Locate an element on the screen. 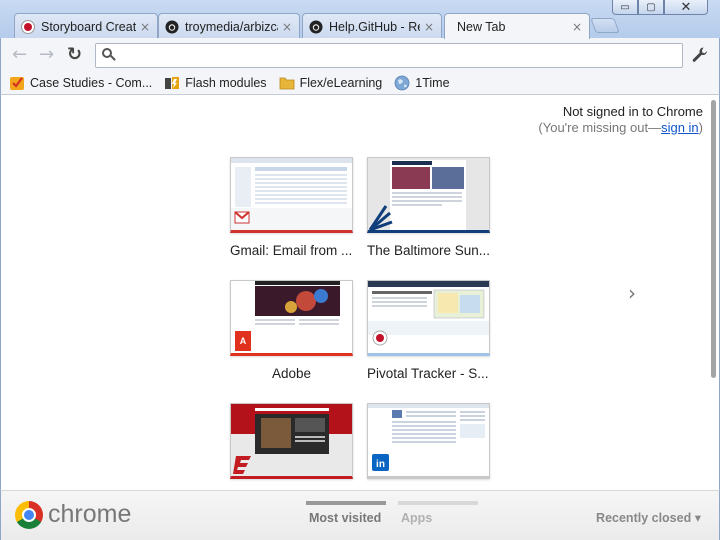  most-visited-tile-espn is located at coordinates (291, 446).